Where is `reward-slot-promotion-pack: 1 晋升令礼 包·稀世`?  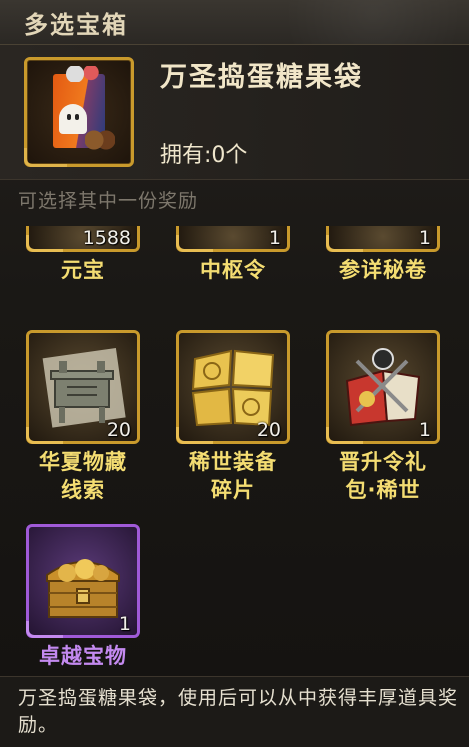 reward-slot-promotion-pack: 1 晋升令礼 包·稀世 is located at coordinates (383, 417).